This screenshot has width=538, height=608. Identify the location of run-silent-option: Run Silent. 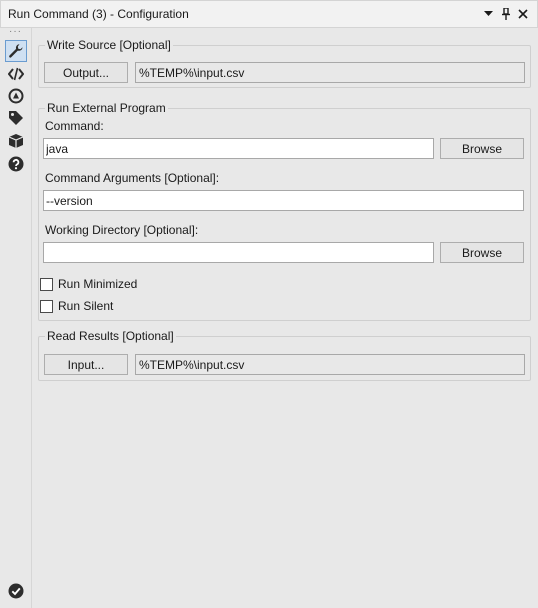
(76, 306).